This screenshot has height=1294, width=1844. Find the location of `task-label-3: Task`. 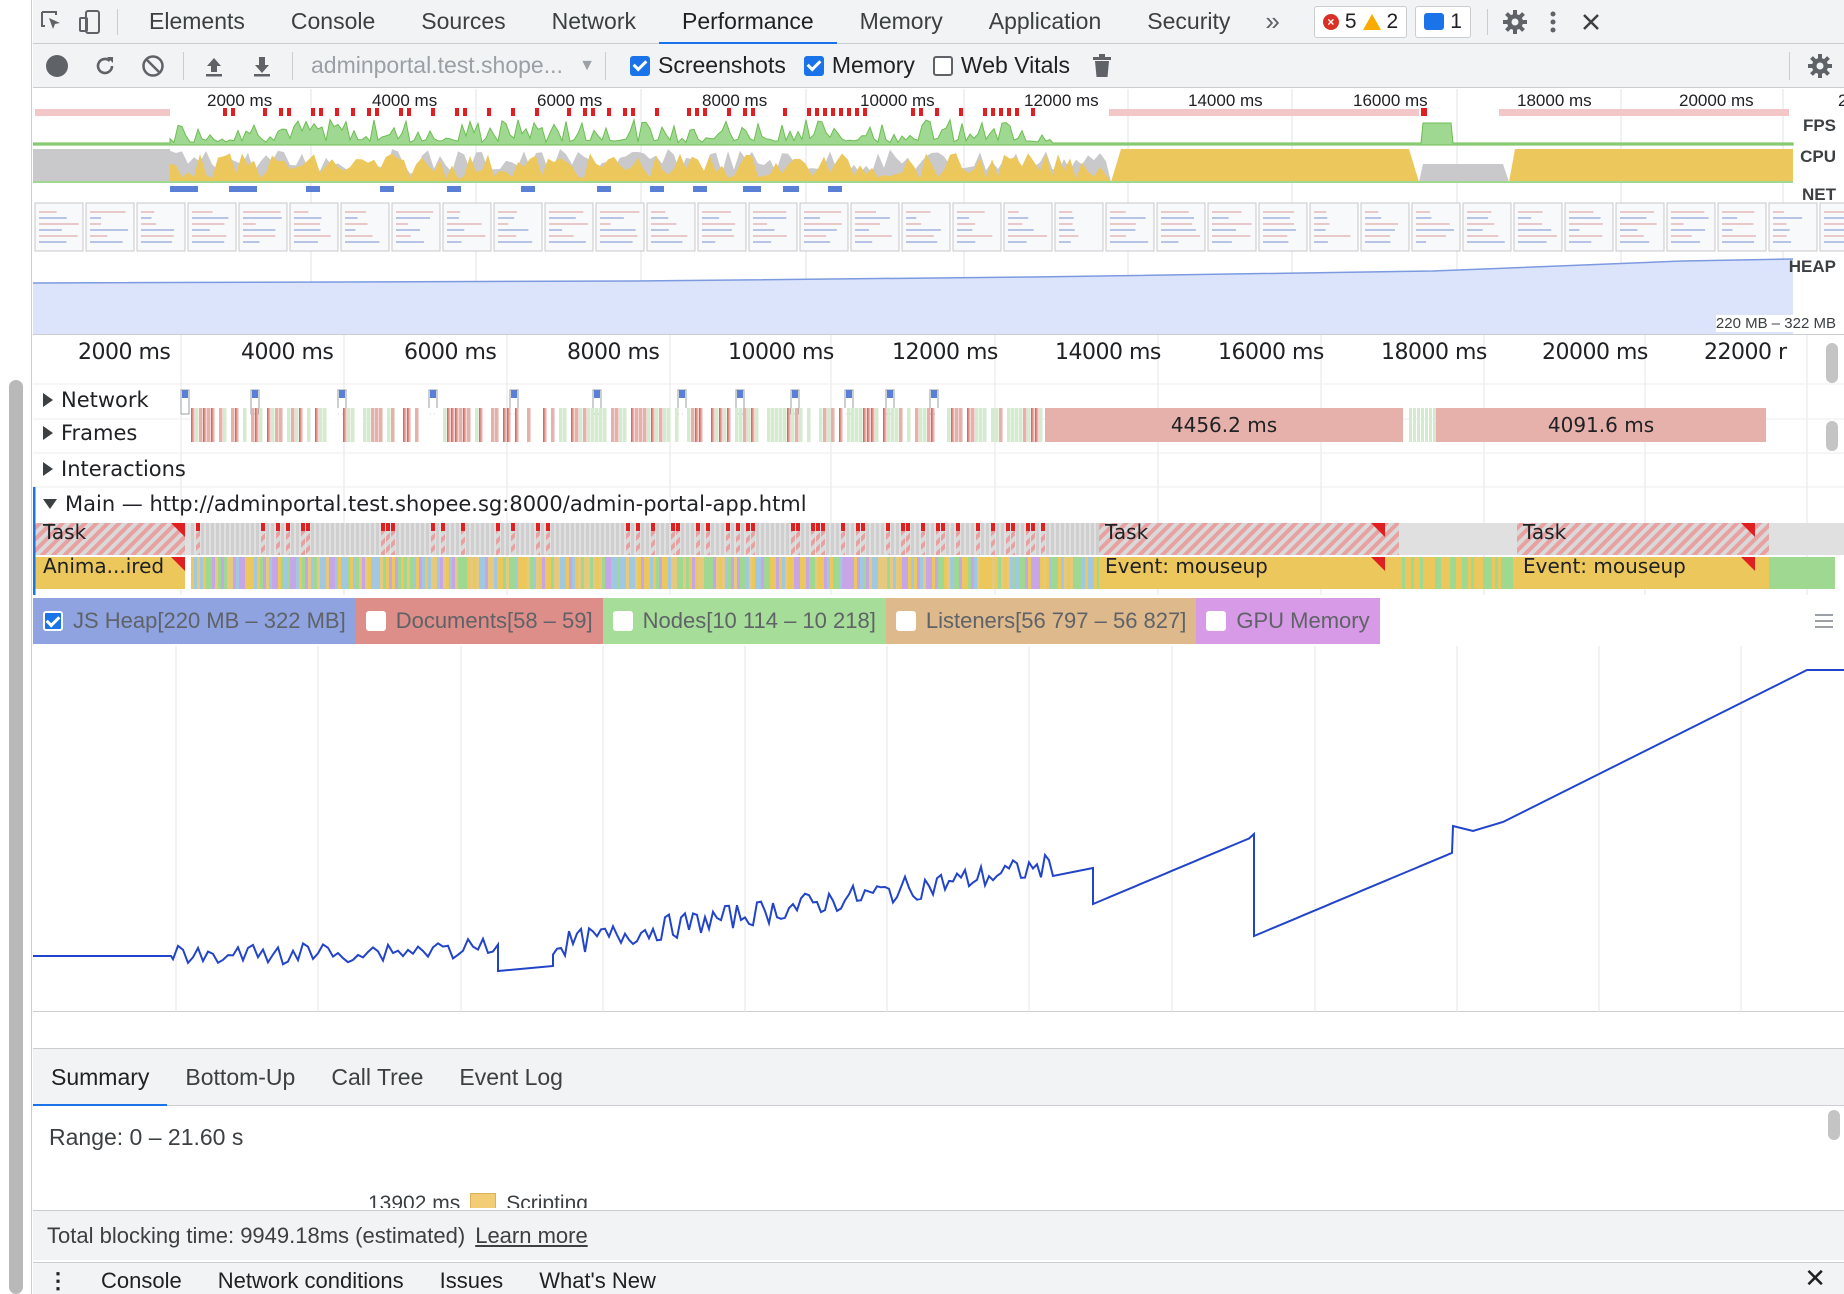

task-label-3: Task is located at coordinates (1544, 532).